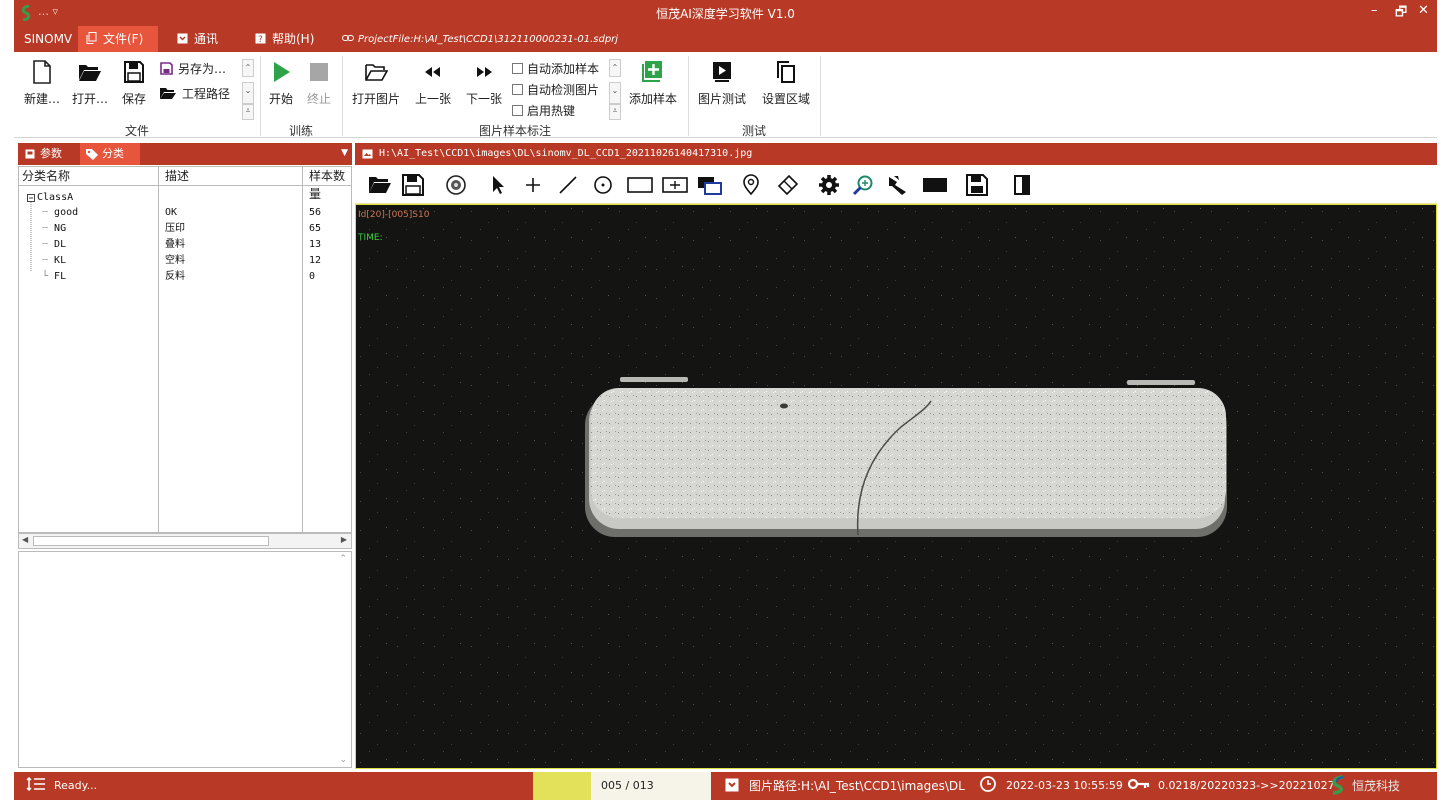 This screenshot has width=1451, height=801. I want to click on folder-open-icon, so click(90, 73).